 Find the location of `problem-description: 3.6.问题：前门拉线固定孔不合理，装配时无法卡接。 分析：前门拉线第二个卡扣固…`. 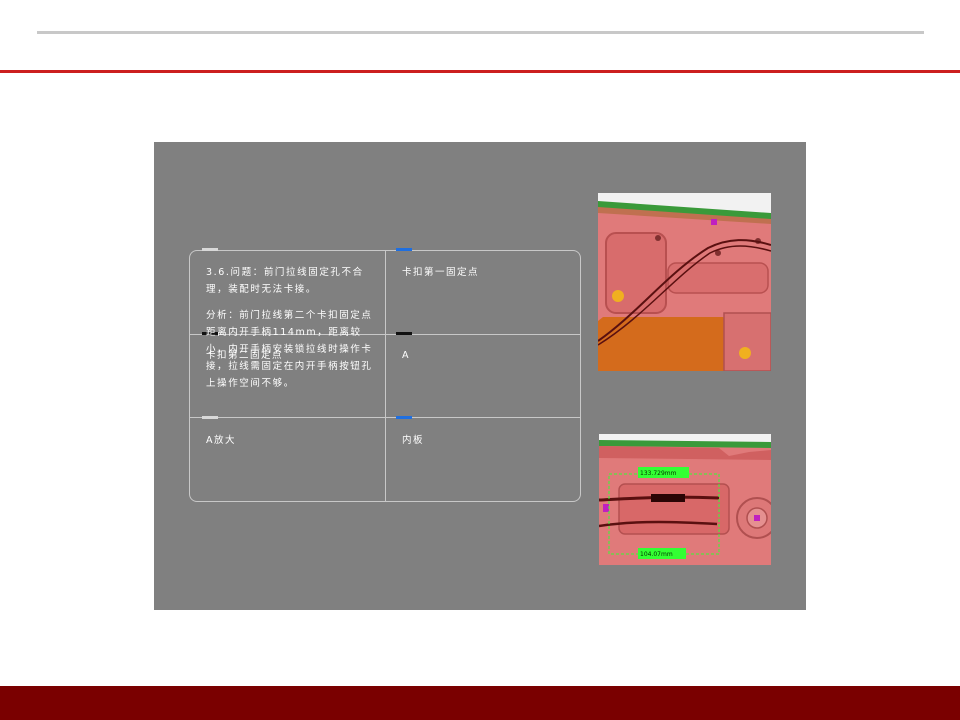

problem-description: 3.6.问题：前门拉线固定孔不合理，装配时无法卡接。 分析：前门拉线第二个卡扣固… is located at coordinates (291, 332).